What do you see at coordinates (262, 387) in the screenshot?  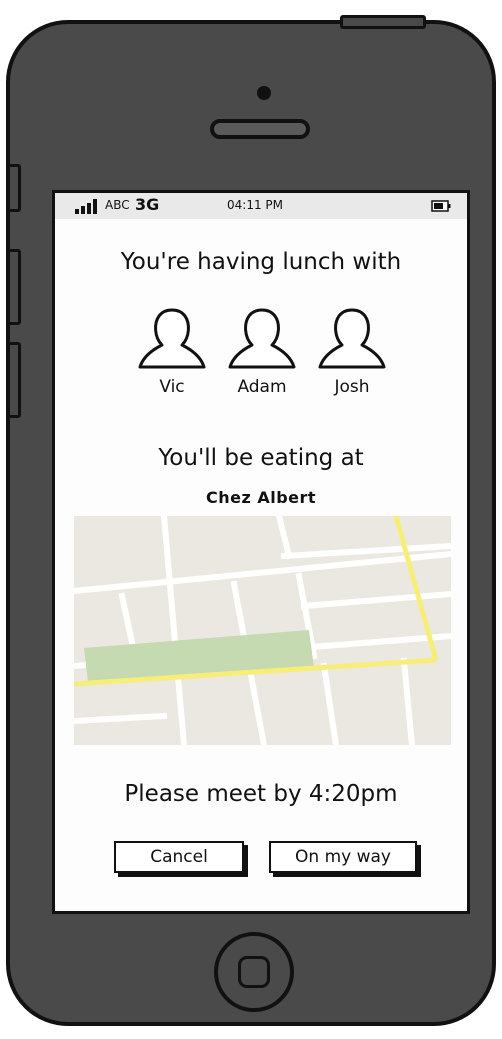 I see `friend-name: Adam` at bounding box center [262, 387].